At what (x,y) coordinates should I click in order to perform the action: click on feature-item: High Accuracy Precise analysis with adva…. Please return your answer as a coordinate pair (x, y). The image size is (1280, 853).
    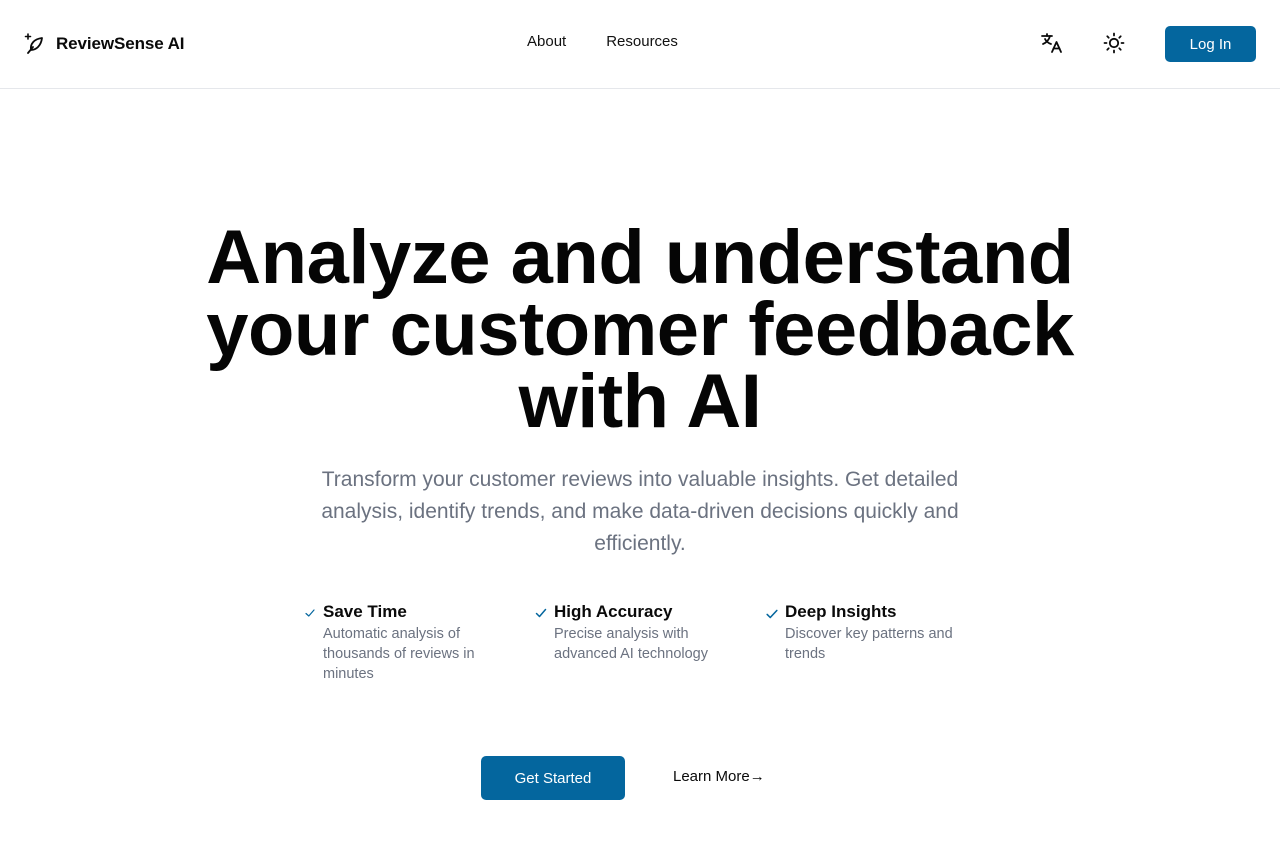
    Looking at the image, I should click on (634, 632).